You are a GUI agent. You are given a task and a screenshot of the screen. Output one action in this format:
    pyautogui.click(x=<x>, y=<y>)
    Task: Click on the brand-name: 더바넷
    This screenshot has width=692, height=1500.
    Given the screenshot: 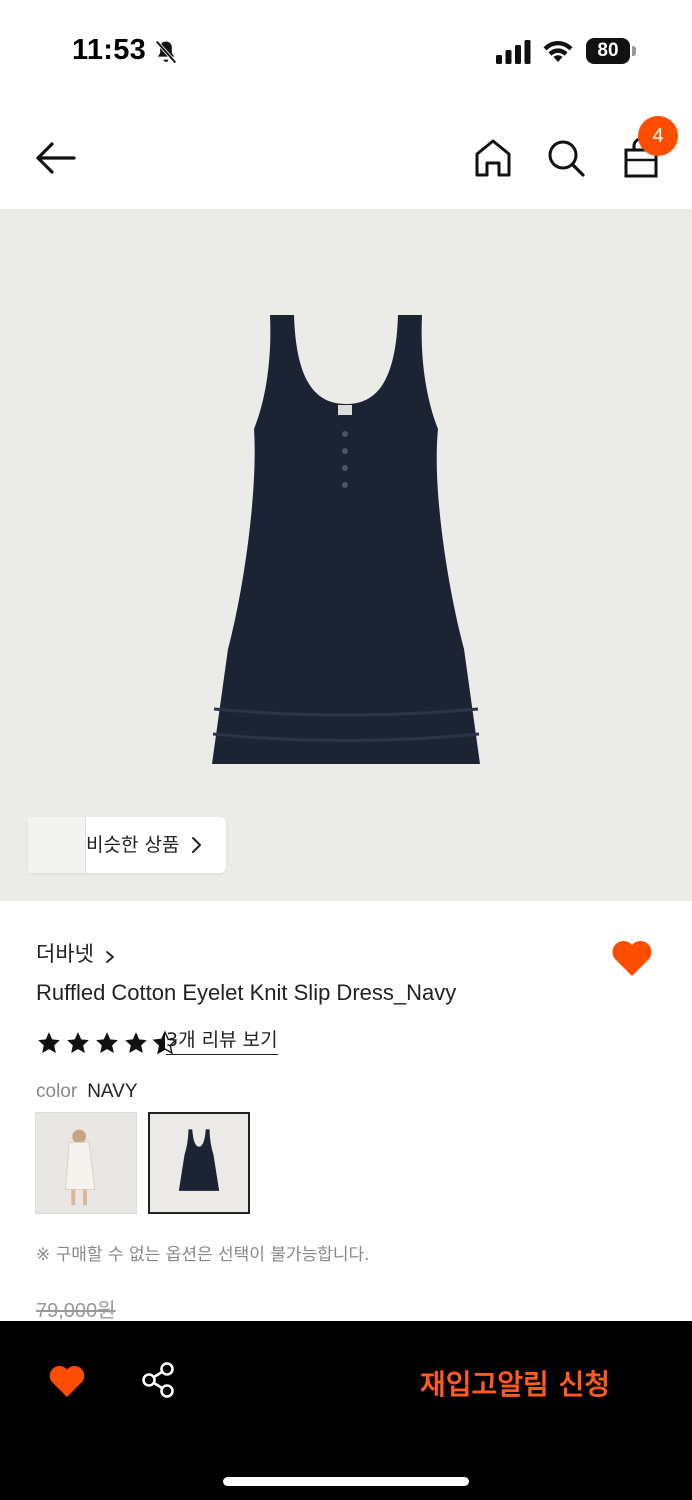 What is the action you would take?
    pyautogui.click(x=65, y=954)
    